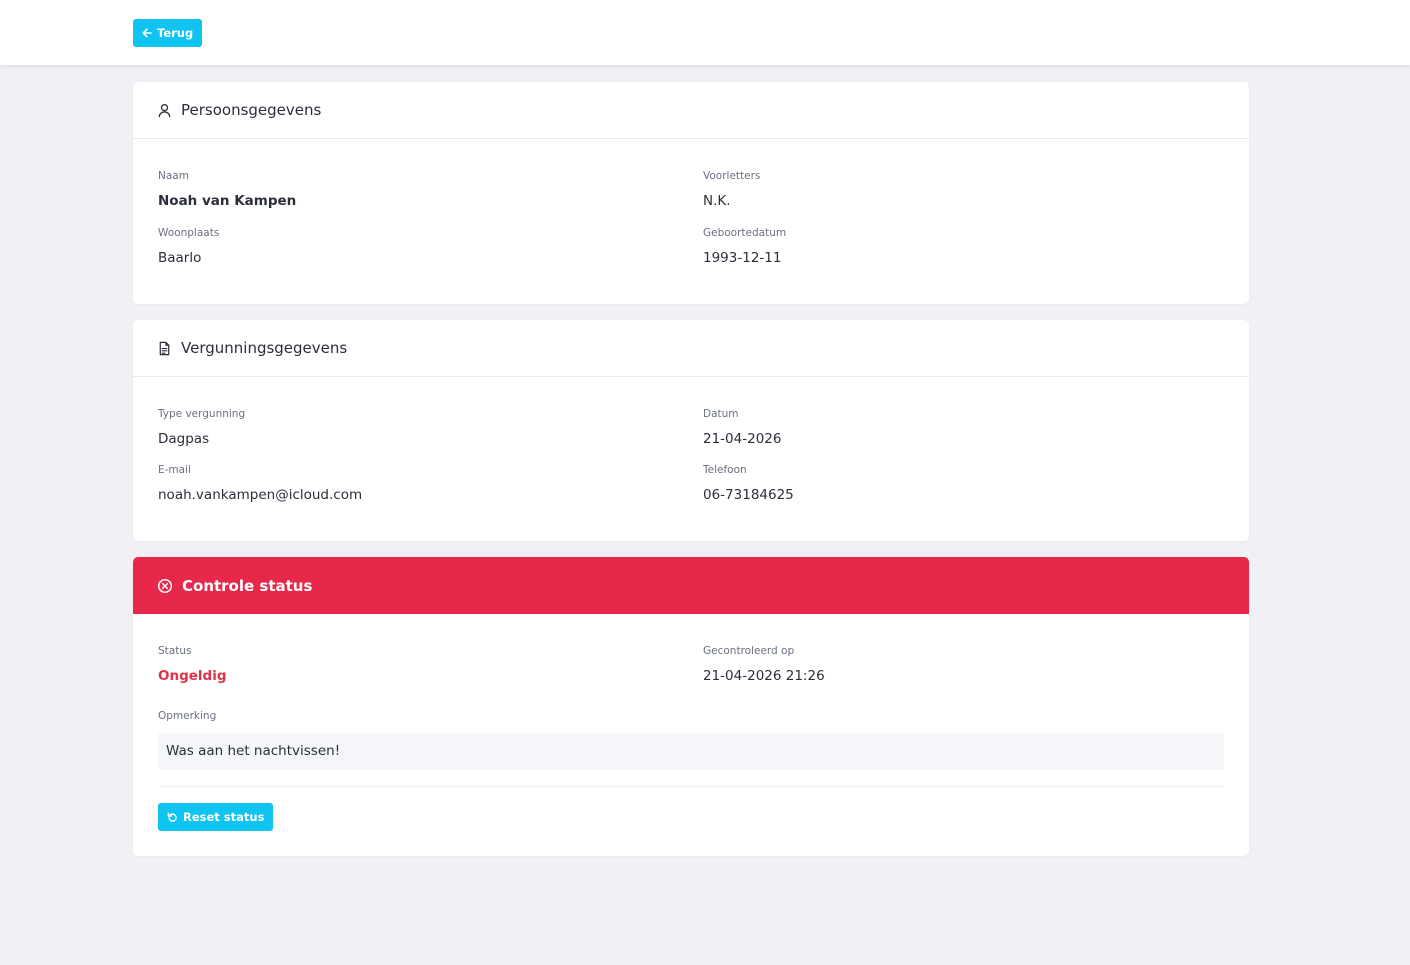  I want to click on status-field: Status Ongeldig, so click(192, 664).